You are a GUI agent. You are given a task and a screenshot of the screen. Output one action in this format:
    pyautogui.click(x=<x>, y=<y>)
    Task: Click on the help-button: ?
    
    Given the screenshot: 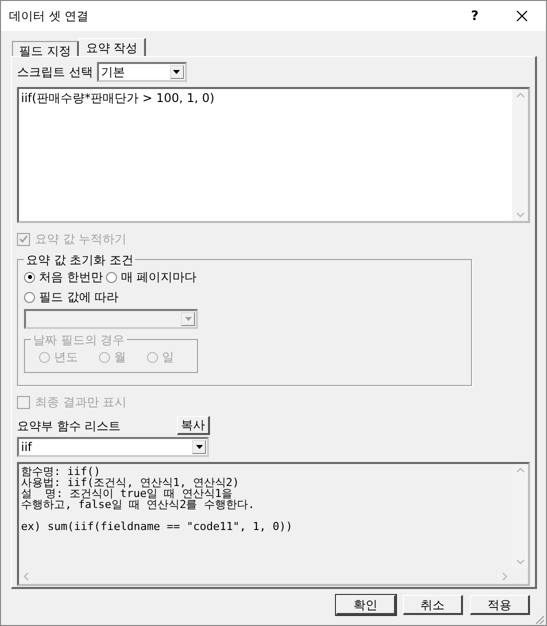 What is the action you would take?
    pyautogui.click(x=481, y=16)
    